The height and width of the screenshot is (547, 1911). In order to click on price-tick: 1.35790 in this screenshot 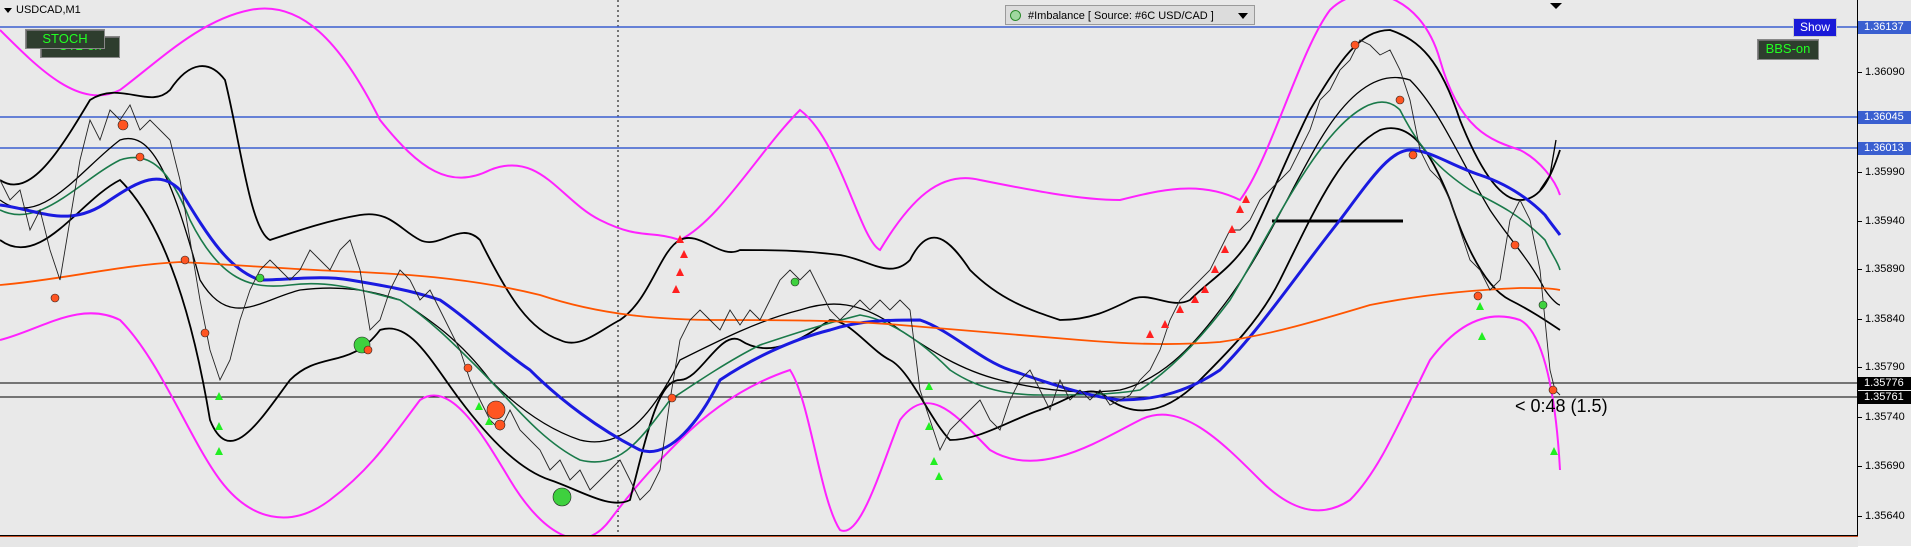, I will do `click(1884, 367)`.